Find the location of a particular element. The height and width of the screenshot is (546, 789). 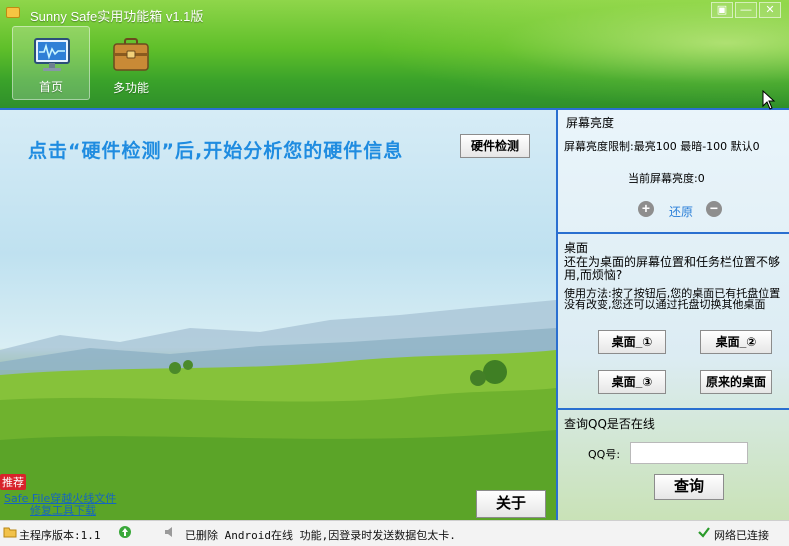

desktop-question: 还在为桌面的屏幕位置和任务栏位置不够用,而烦恼? is located at coordinates (672, 268).